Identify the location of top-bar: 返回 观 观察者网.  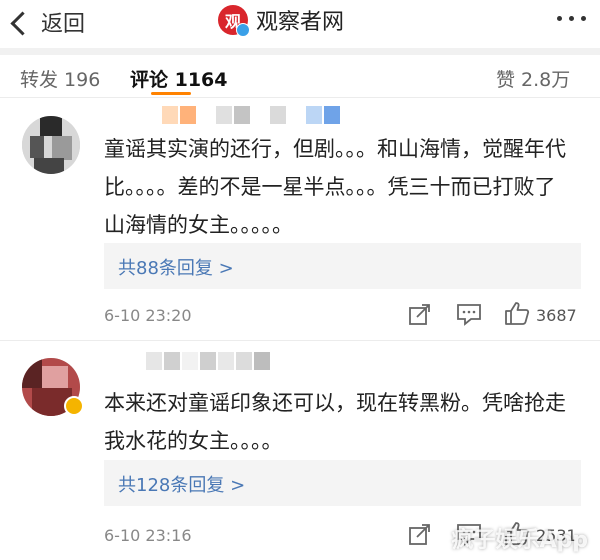
(300, 22).